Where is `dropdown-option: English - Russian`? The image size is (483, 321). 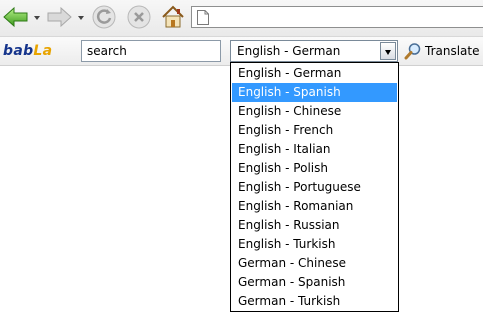 dropdown-option: English - Russian is located at coordinates (314, 225).